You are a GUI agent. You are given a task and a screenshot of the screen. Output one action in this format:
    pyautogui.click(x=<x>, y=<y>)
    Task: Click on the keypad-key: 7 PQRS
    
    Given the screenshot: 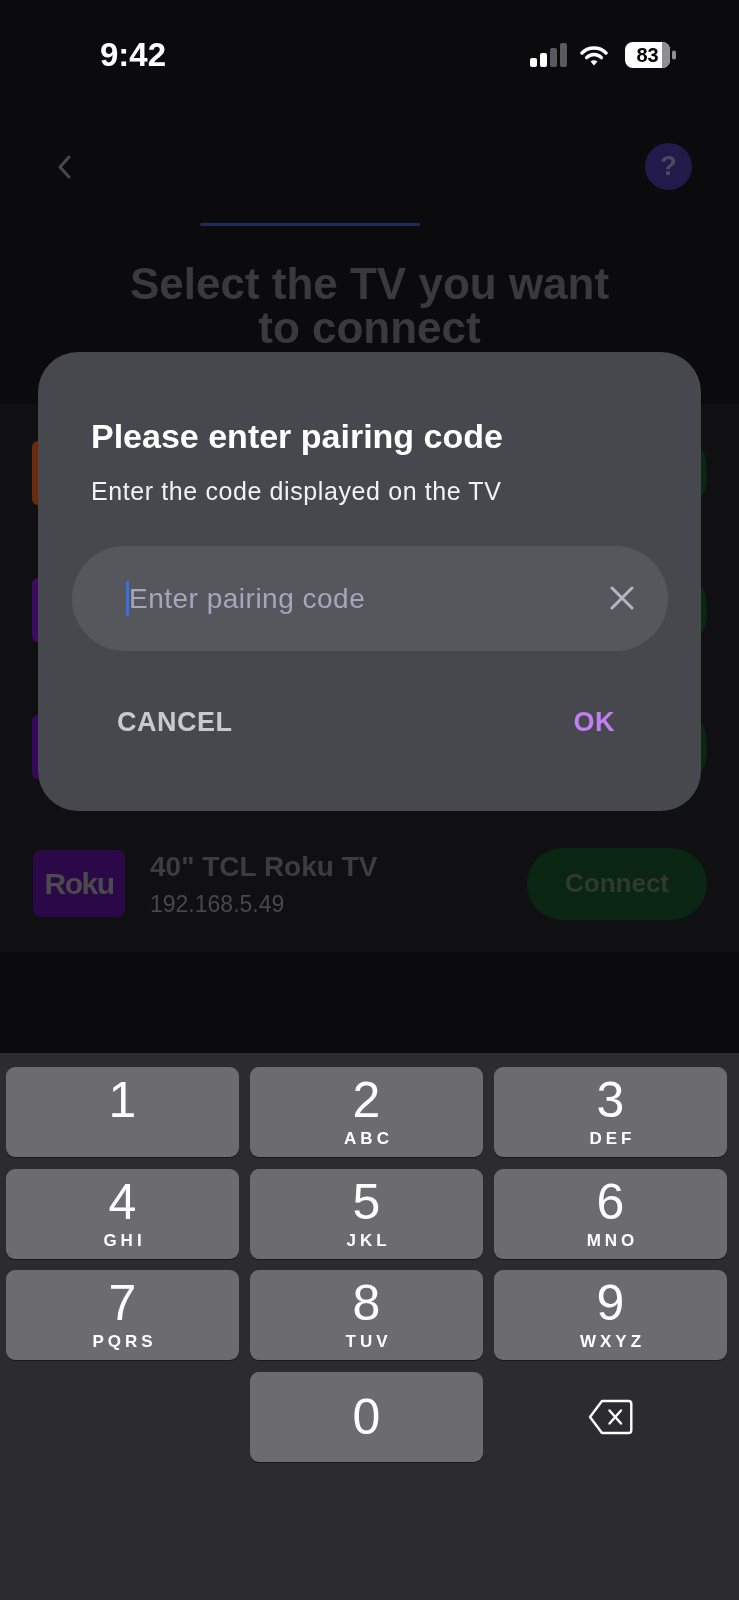 What is the action you would take?
    pyautogui.click(x=122, y=1315)
    